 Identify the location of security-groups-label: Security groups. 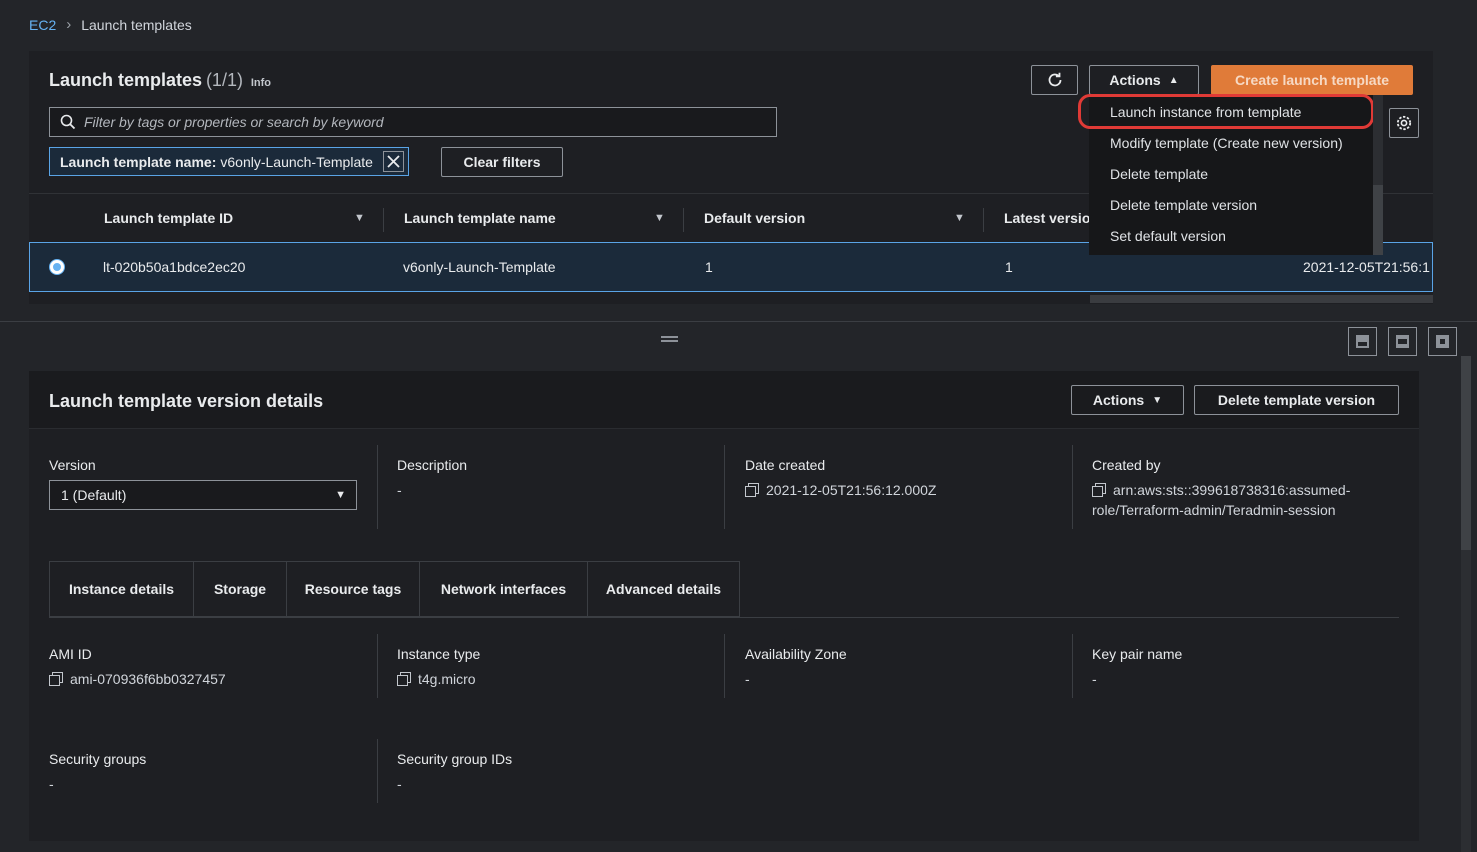
(98, 759).